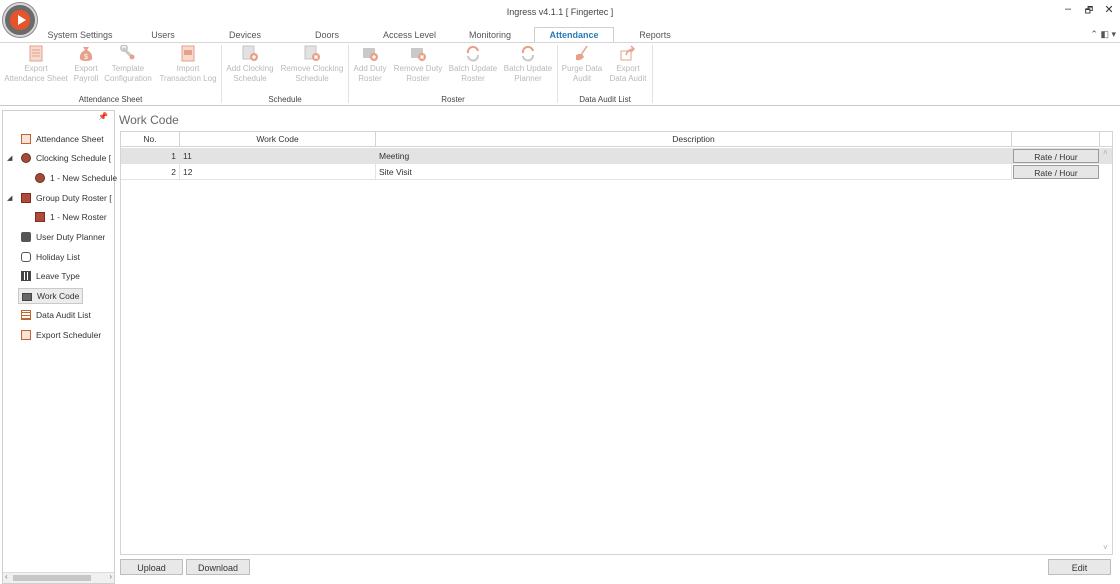  What do you see at coordinates (560, 12) in the screenshot?
I see `window-title: Ingress v4.1.1 [ Fingertec ]` at bounding box center [560, 12].